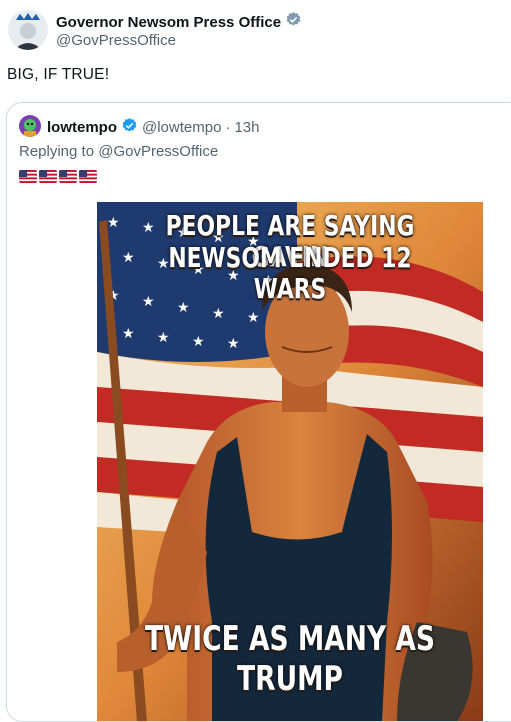 The height and width of the screenshot is (722, 511). I want to click on replying-to-mention: @GovPressOffice, so click(158, 151).